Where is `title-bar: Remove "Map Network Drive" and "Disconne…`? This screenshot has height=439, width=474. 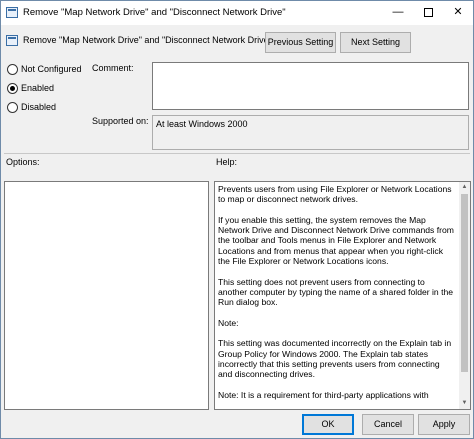
title-bar: Remove "Map Network Drive" and "Disconne… is located at coordinates (237, 13).